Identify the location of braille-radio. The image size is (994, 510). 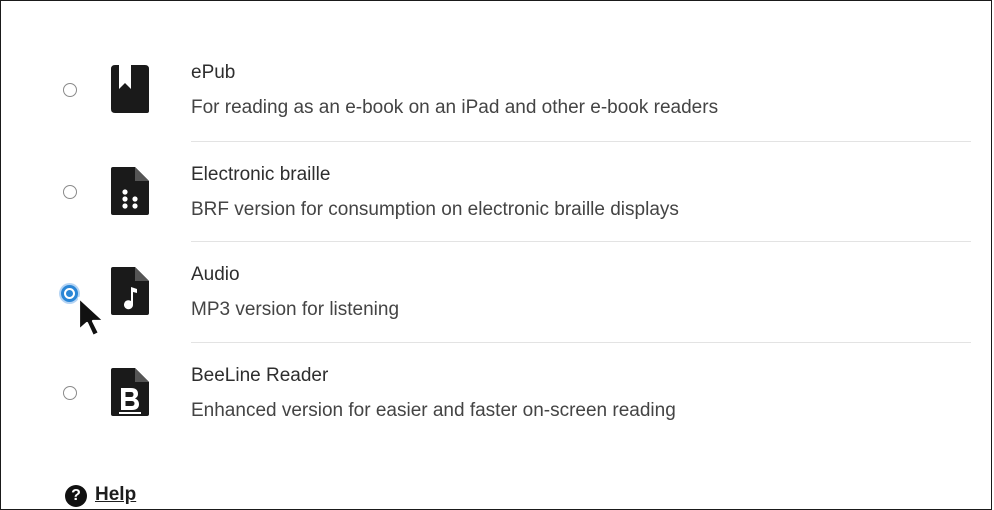
(70, 192).